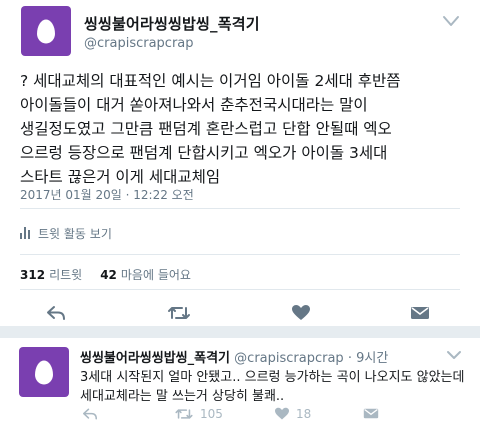  What do you see at coordinates (155, 275) in the screenshot?
I see `likes-label: 마음에 들어요` at bounding box center [155, 275].